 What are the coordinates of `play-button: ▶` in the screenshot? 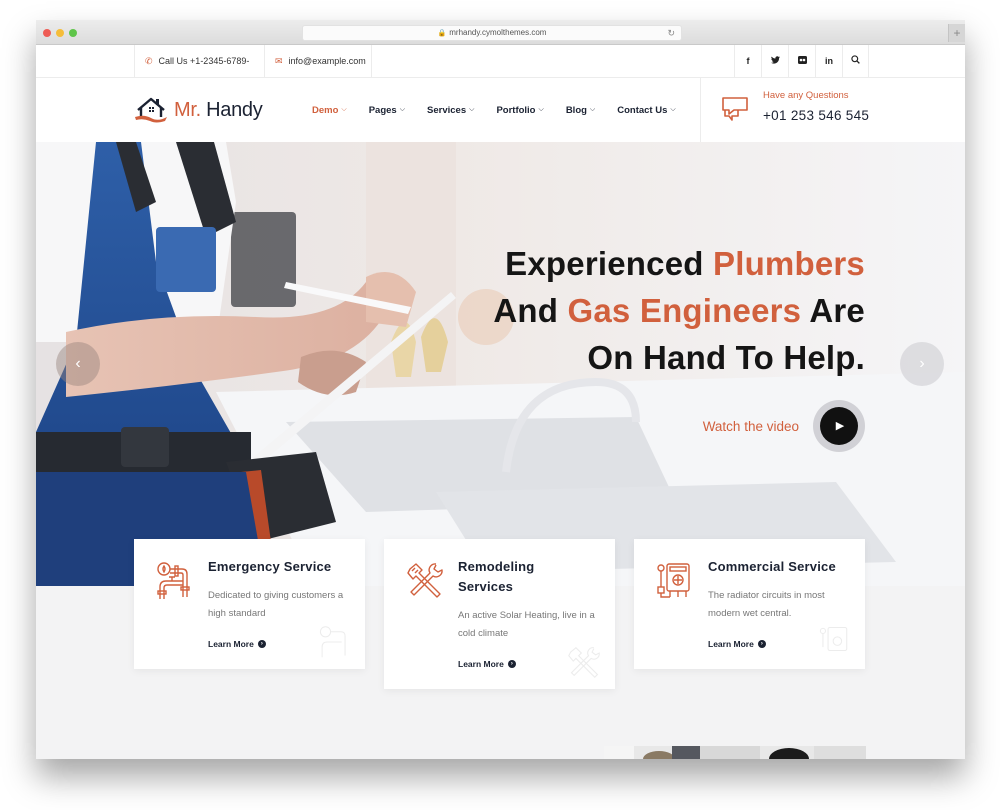 It's located at (839, 426).